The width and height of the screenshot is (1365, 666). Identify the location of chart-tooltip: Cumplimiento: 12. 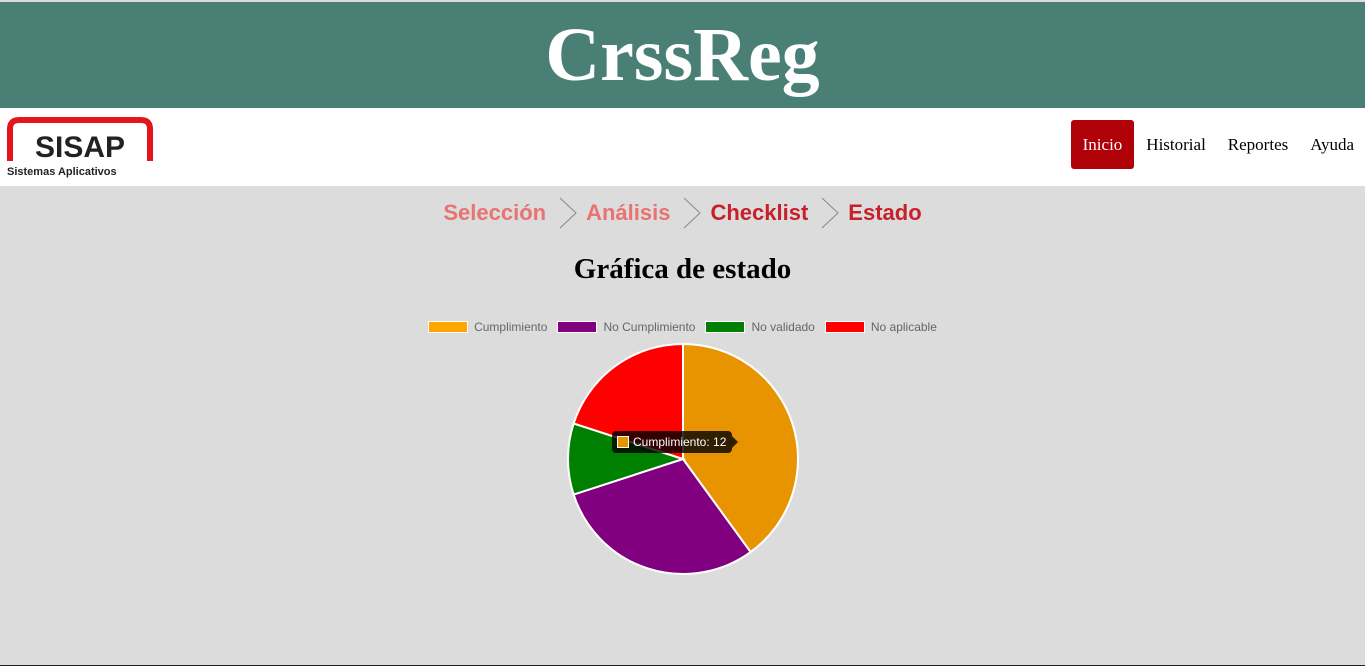
(675, 442).